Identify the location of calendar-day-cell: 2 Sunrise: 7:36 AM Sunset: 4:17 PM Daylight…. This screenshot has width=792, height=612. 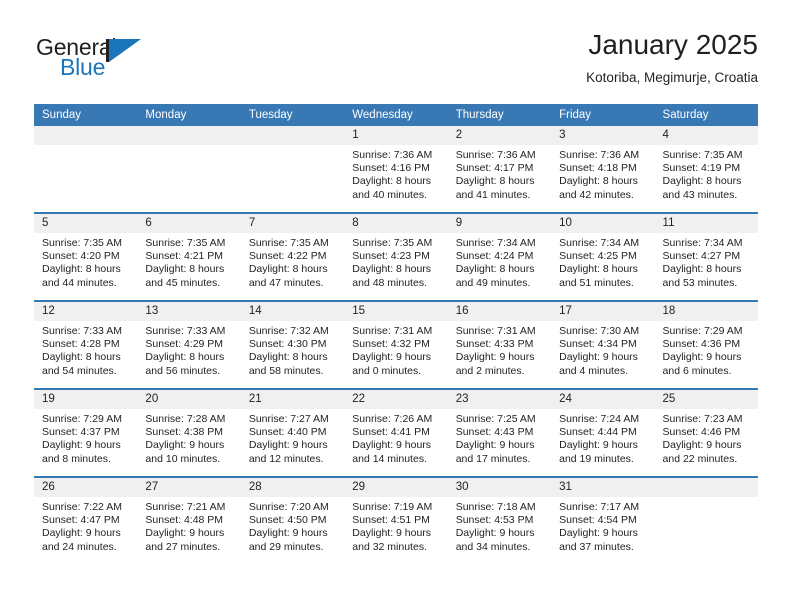
(499, 169).